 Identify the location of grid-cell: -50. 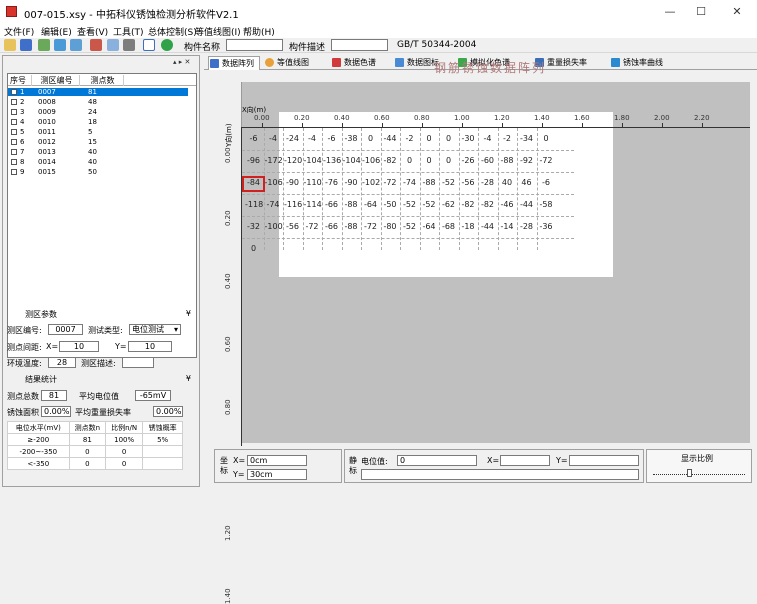
(390, 205).